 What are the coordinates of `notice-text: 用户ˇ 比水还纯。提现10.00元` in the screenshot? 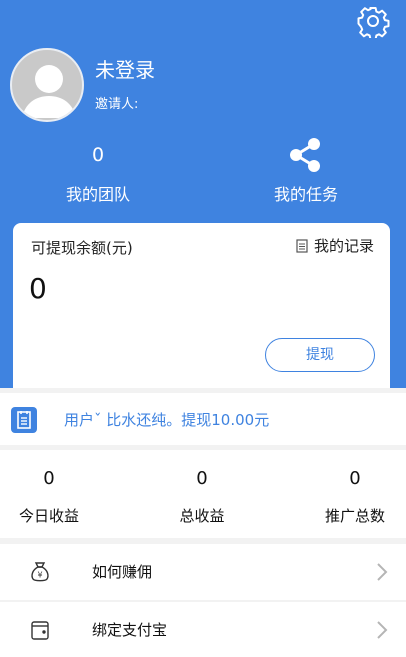 It's located at (167, 420).